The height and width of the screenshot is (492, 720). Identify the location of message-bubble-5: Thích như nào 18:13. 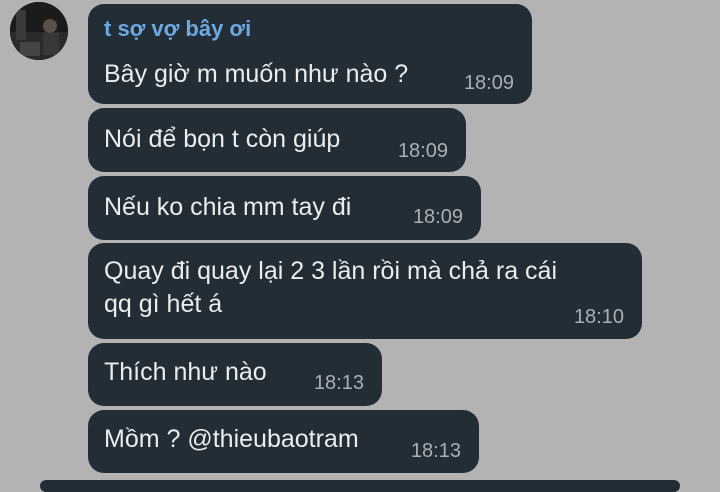
(235, 374).